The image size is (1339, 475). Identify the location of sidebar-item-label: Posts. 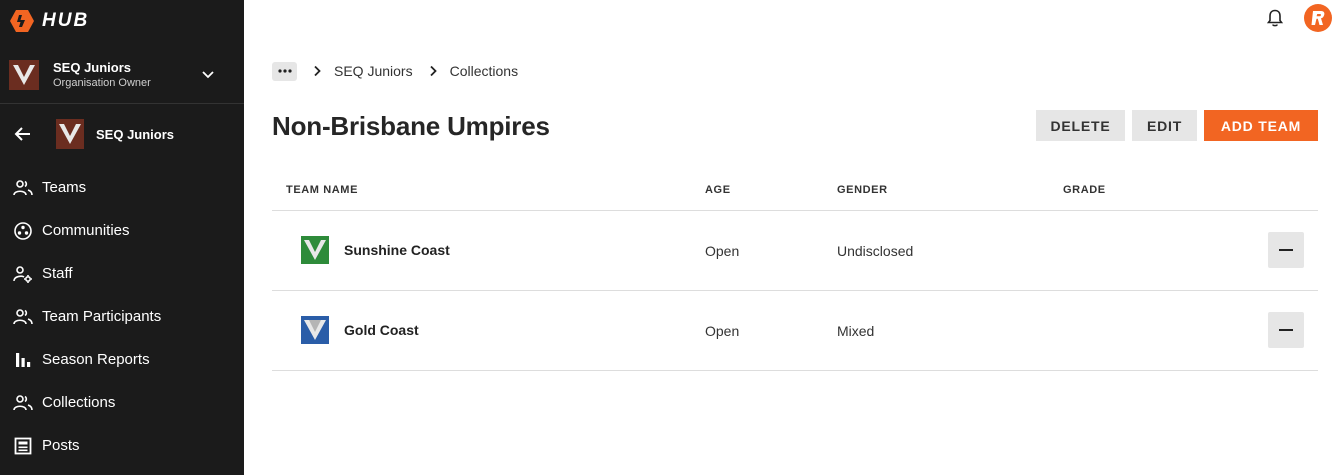
(61, 445).